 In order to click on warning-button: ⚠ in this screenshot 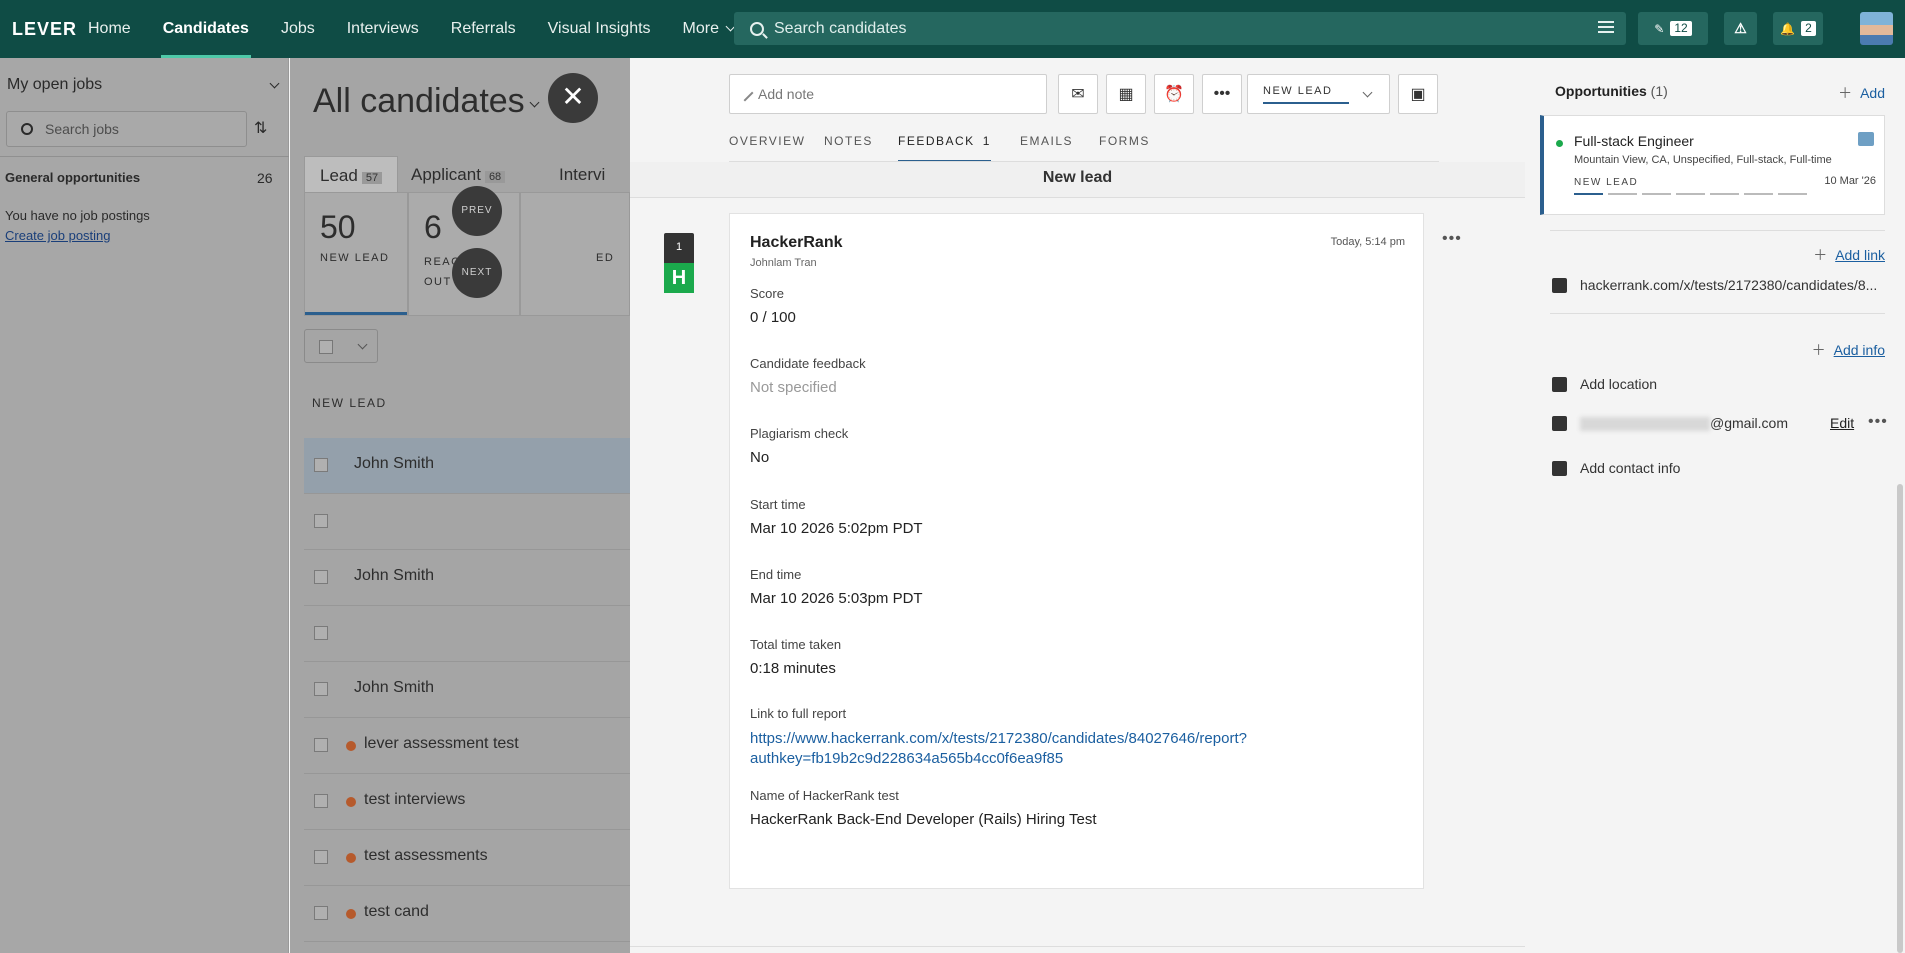, I will do `click(1740, 28)`.